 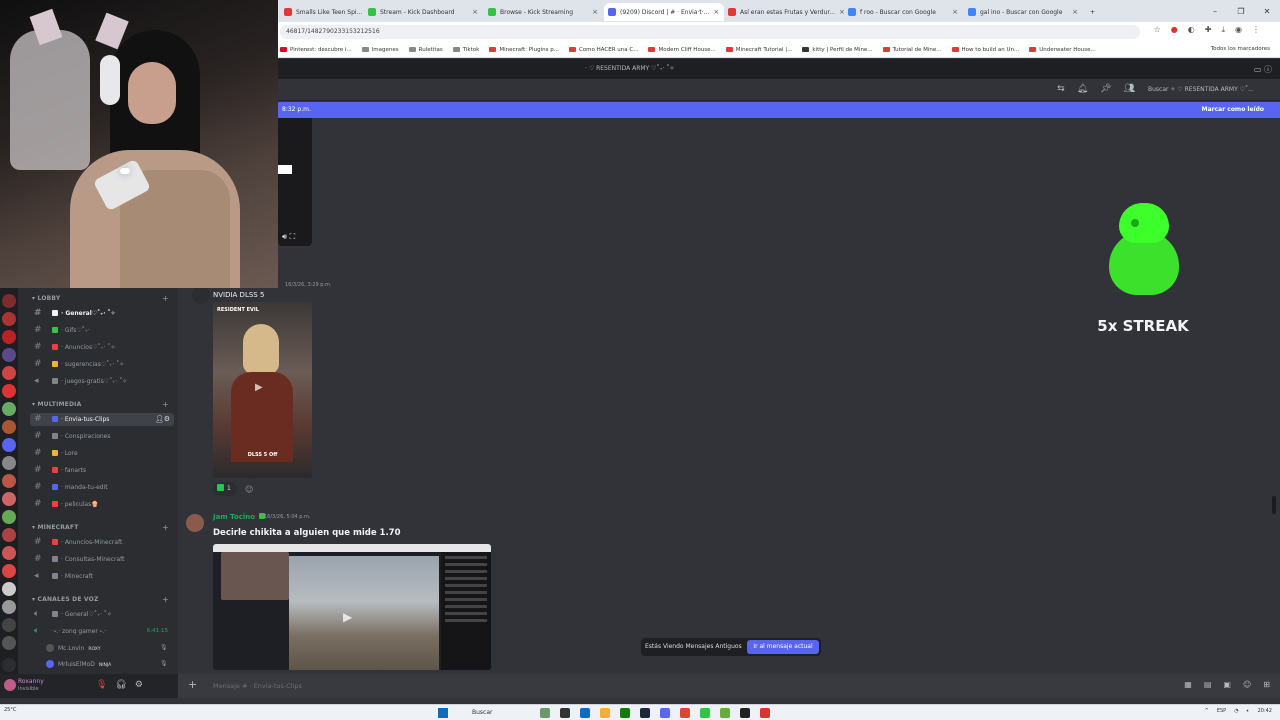 I want to click on emoji-icon: ☺, so click(x=1247, y=684).